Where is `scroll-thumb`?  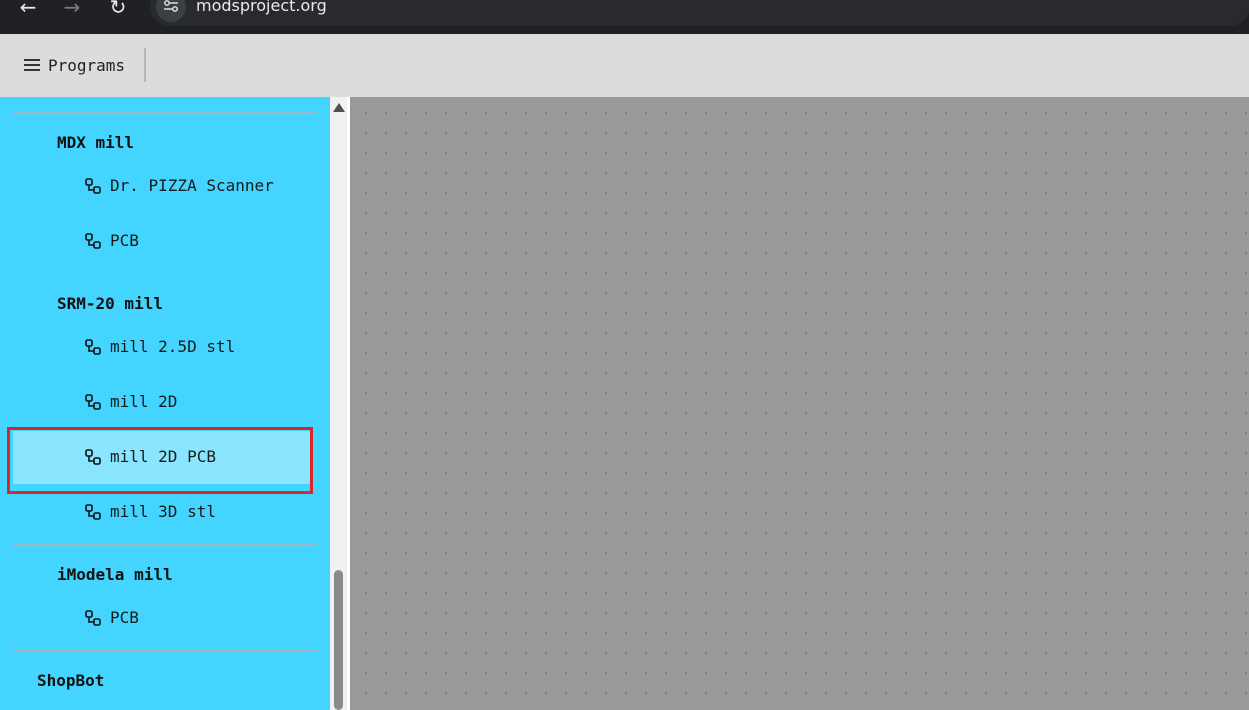 scroll-thumb is located at coordinates (338, 640).